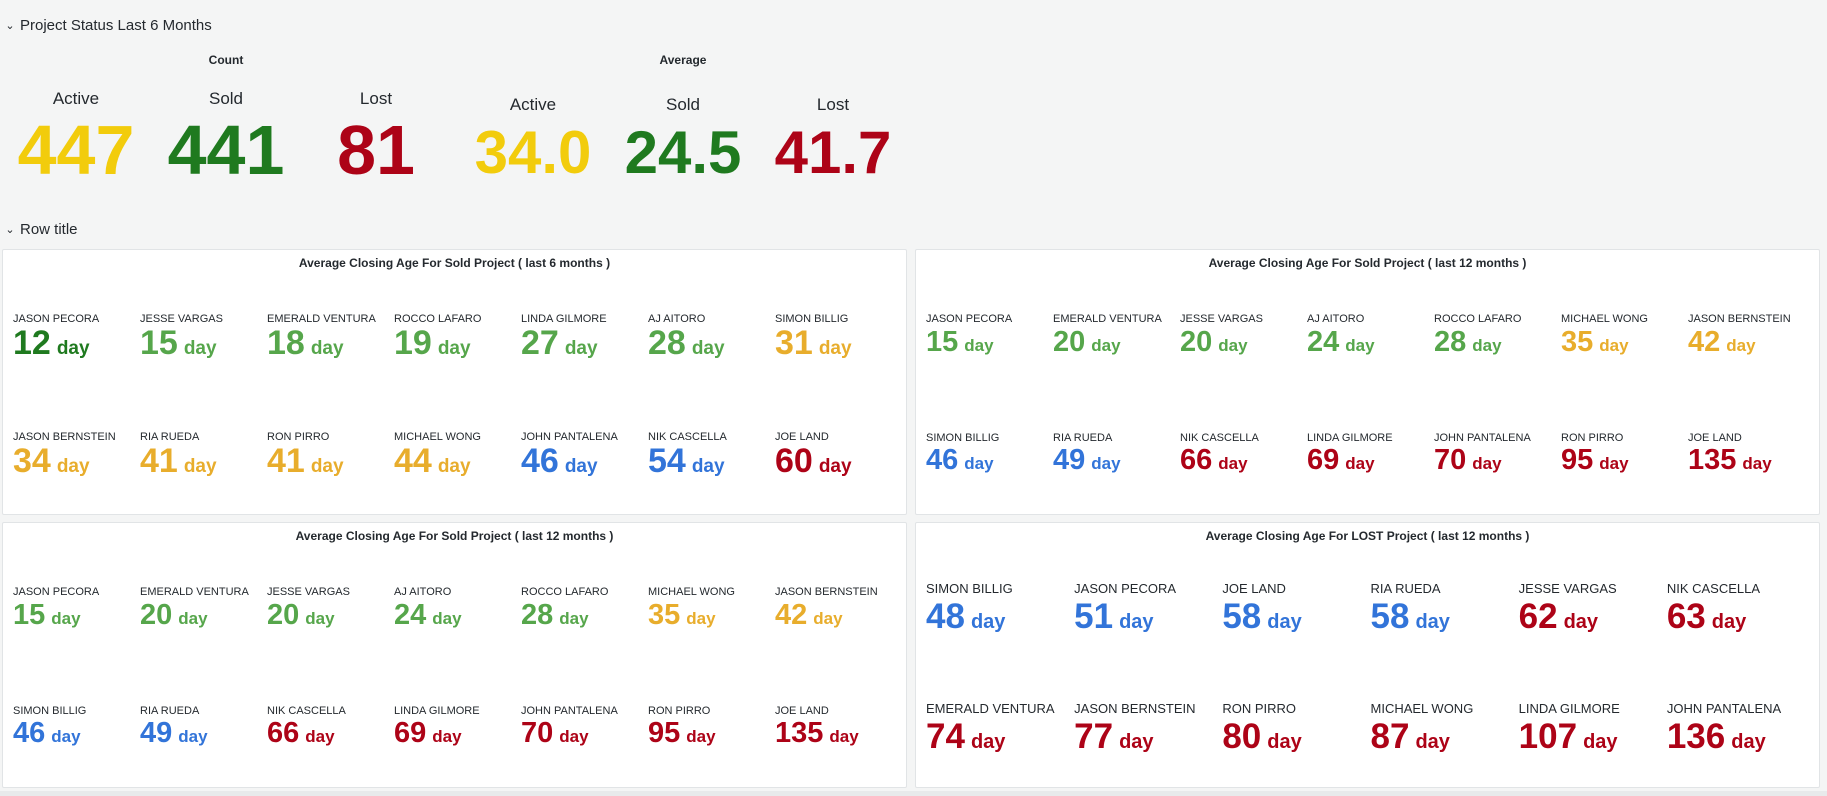 The image size is (1827, 796). I want to click on person-value: 77 day, so click(1113, 736).